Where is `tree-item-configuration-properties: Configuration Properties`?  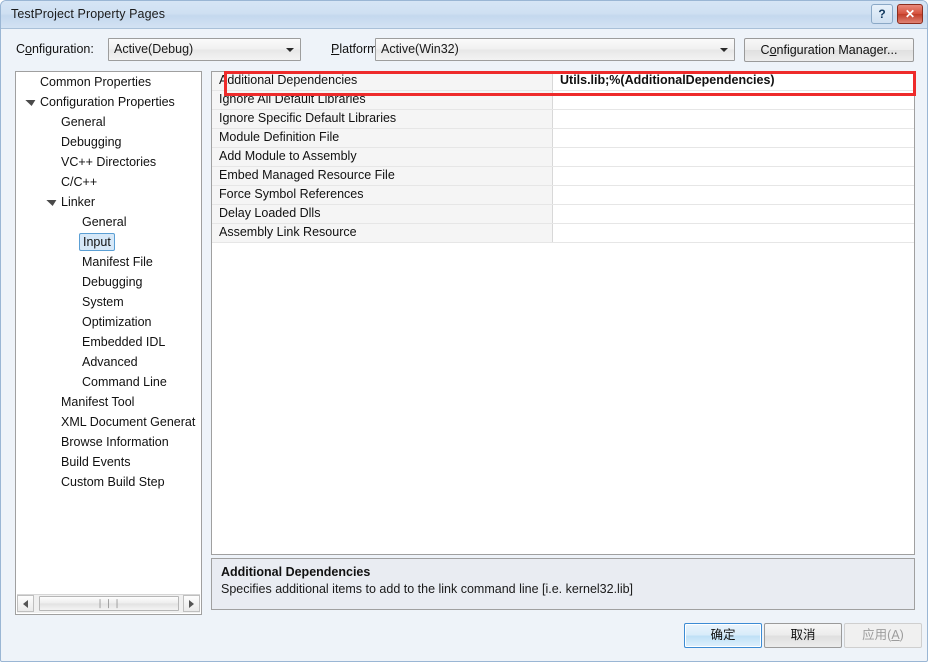 tree-item-configuration-properties: Configuration Properties is located at coordinates (108, 102).